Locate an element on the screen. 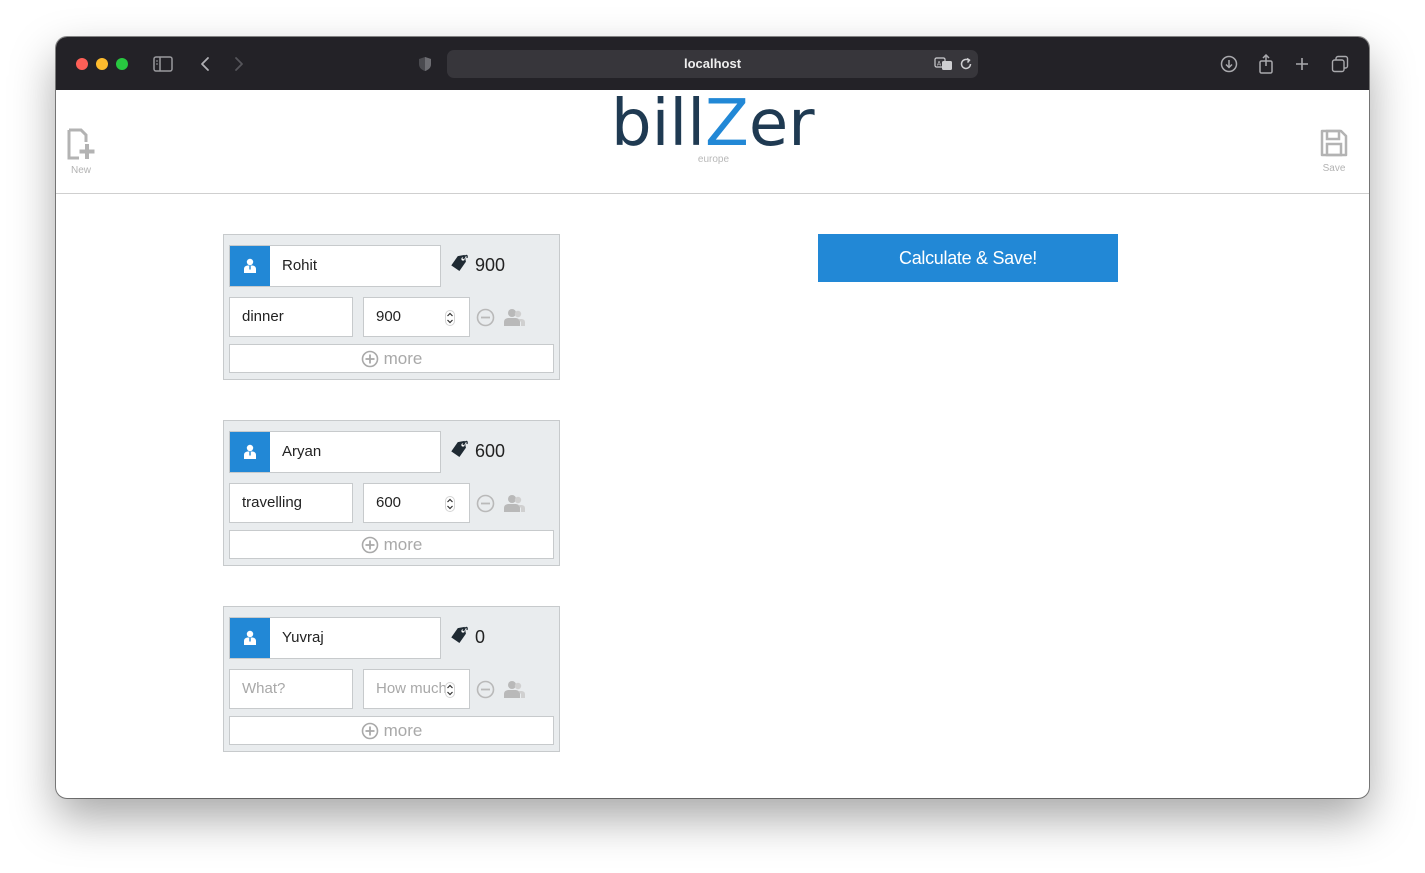 The image size is (1425, 873). person-name-field: Rohit is located at coordinates (335, 266).